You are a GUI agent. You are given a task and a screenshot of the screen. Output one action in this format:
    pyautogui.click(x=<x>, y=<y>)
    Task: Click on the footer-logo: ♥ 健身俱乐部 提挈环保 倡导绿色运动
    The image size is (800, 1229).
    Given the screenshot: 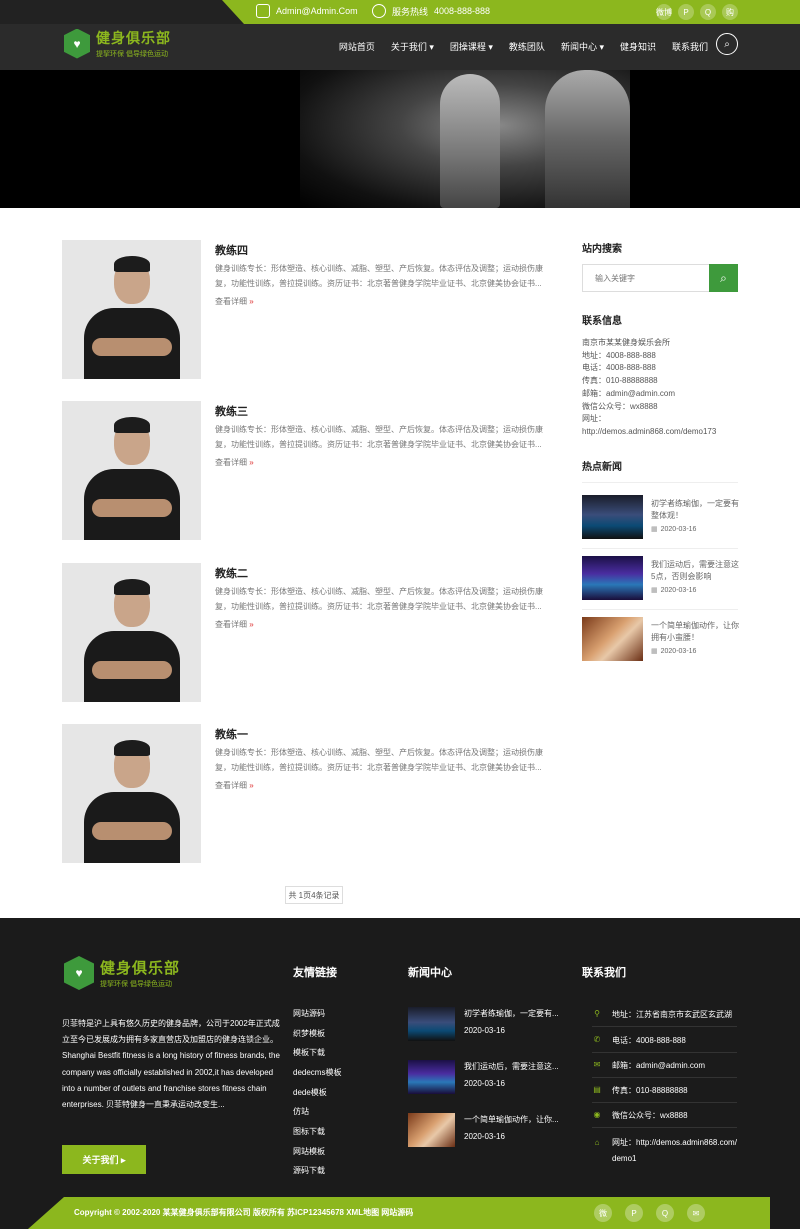 What is the action you would take?
    pyautogui.click(x=122, y=973)
    